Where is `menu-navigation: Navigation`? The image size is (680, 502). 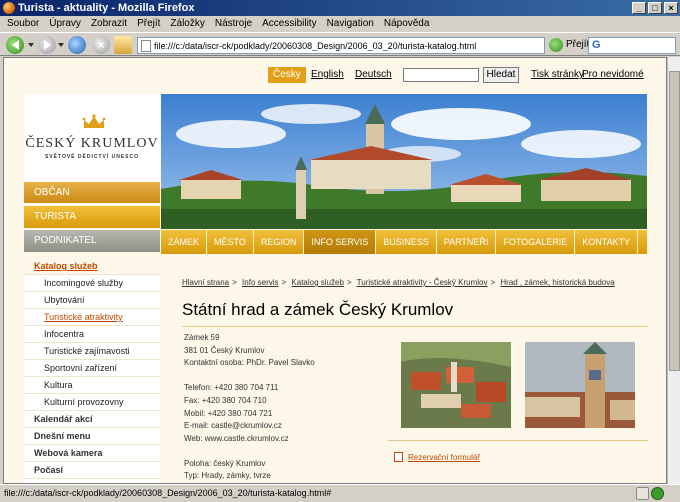
menu-navigation: Navigation is located at coordinates (350, 24).